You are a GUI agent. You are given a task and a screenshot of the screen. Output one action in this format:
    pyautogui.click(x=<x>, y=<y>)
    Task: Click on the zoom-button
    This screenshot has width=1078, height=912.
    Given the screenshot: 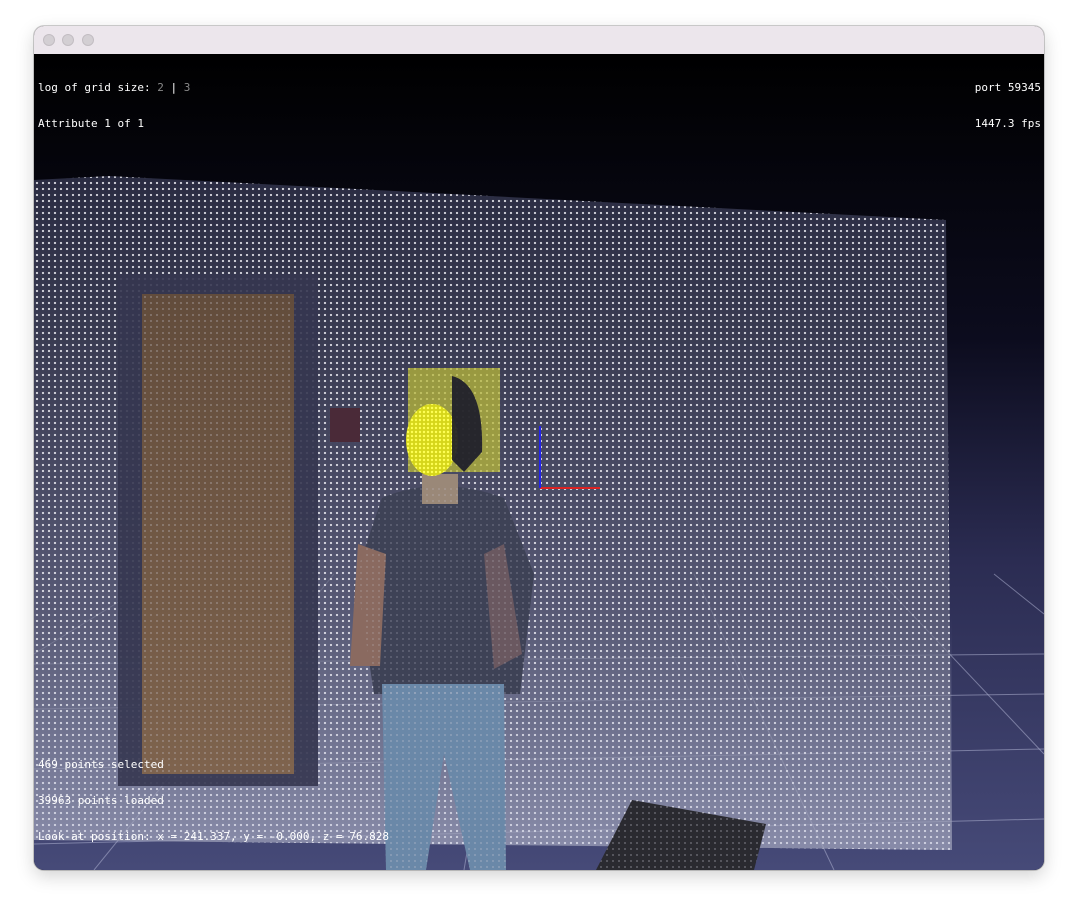 What is the action you would take?
    pyautogui.click(x=88, y=40)
    